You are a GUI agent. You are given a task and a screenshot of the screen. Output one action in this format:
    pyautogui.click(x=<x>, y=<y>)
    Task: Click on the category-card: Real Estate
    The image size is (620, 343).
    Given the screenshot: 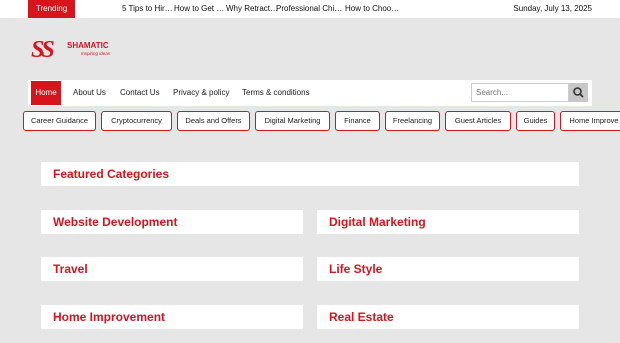 What is the action you would take?
    pyautogui.click(x=448, y=317)
    